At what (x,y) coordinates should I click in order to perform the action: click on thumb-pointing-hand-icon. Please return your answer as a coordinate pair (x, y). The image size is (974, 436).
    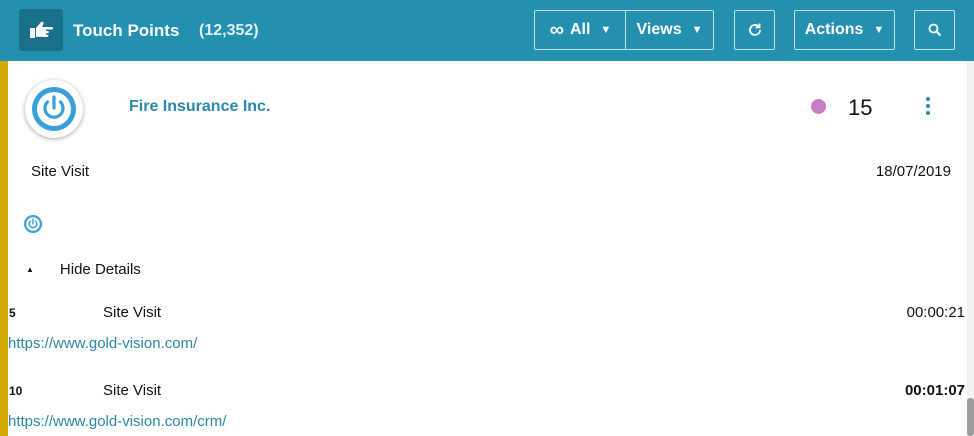
    Looking at the image, I should click on (42, 29).